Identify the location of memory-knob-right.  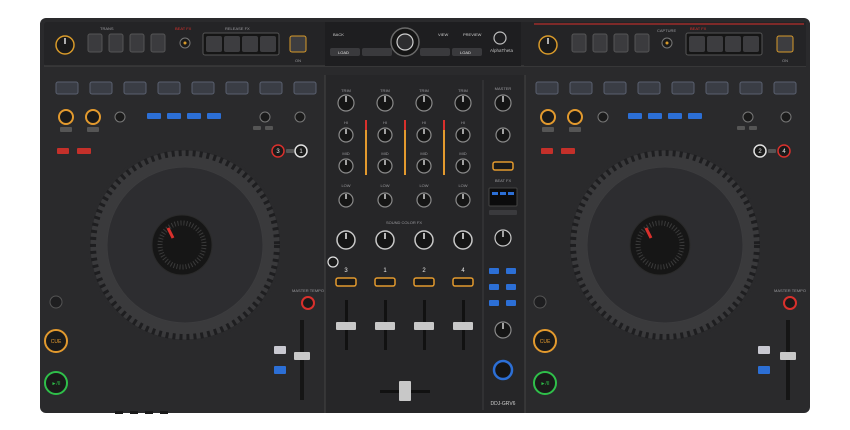
(786, 117).